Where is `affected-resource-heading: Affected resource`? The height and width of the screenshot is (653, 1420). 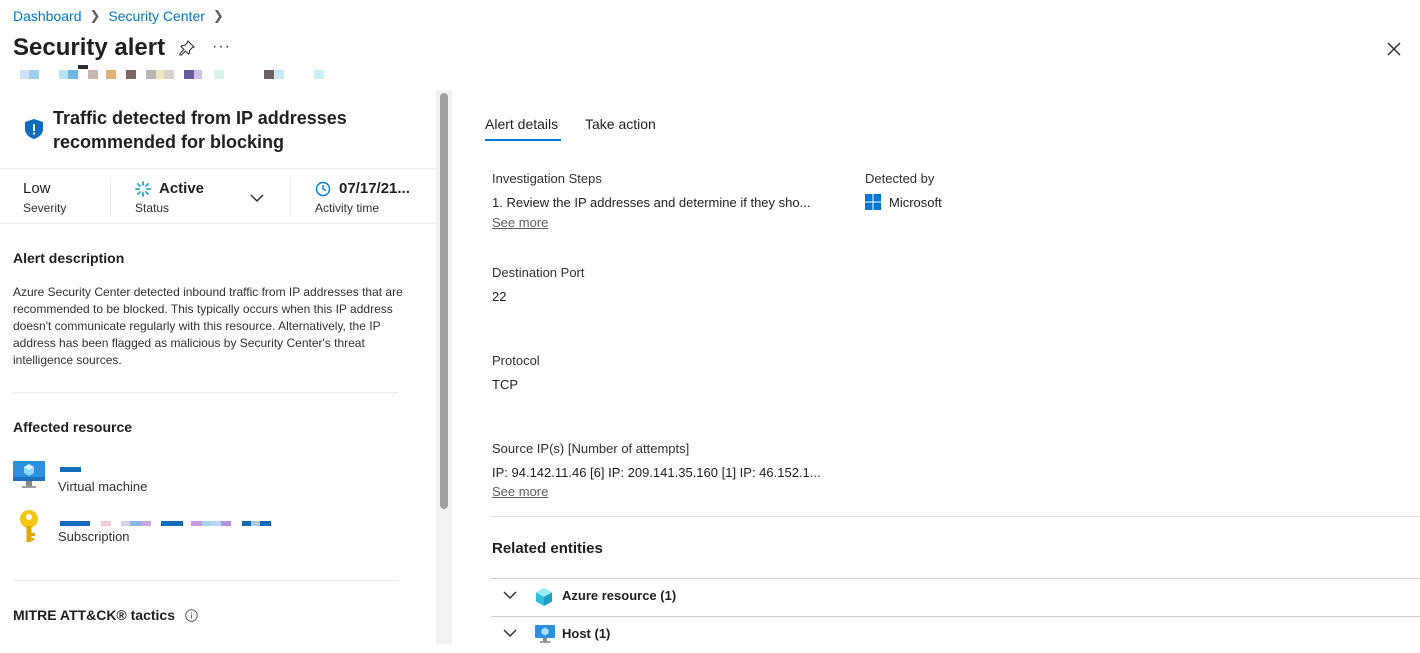
affected-resource-heading: Affected resource is located at coordinates (73, 427).